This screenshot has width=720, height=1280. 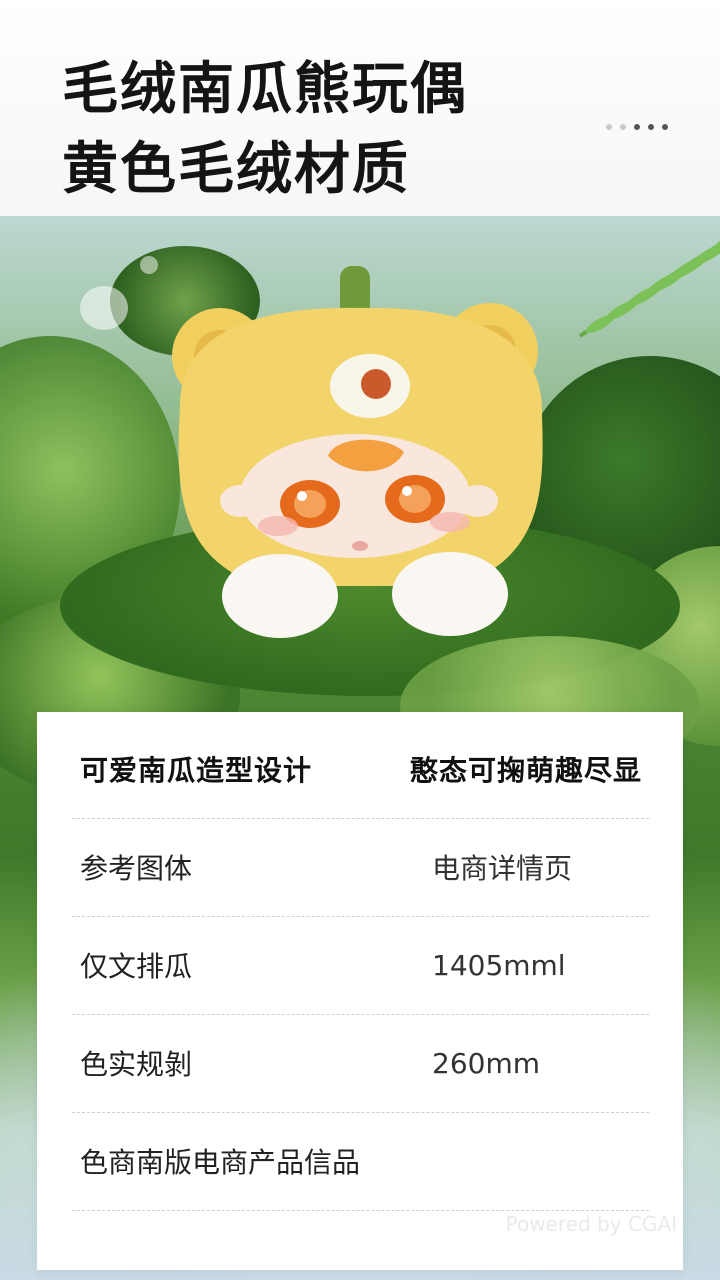 What do you see at coordinates (357, 452) in the screenshot?
I see `pumpkin-bear-plush` at bounding box center [357, 452].